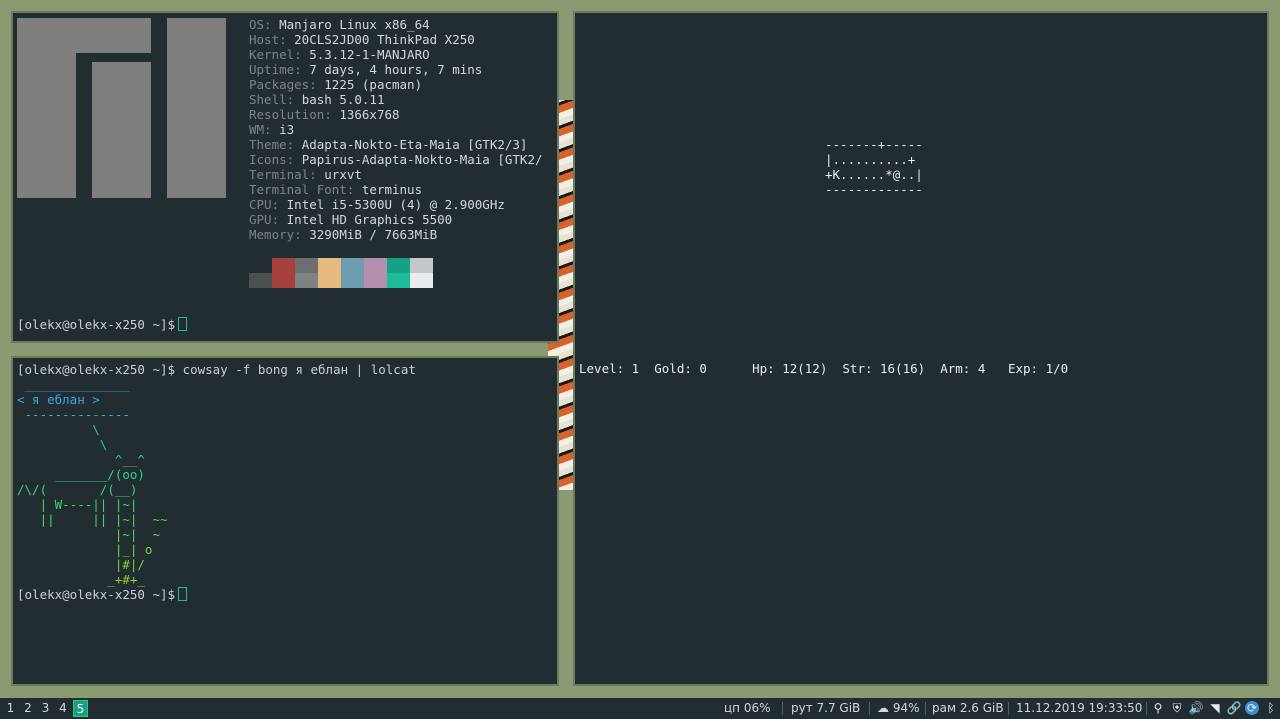  Describe the element at coordinates (1234, 708) in the screenshot. I see `link-icon: 🔗` at that location.